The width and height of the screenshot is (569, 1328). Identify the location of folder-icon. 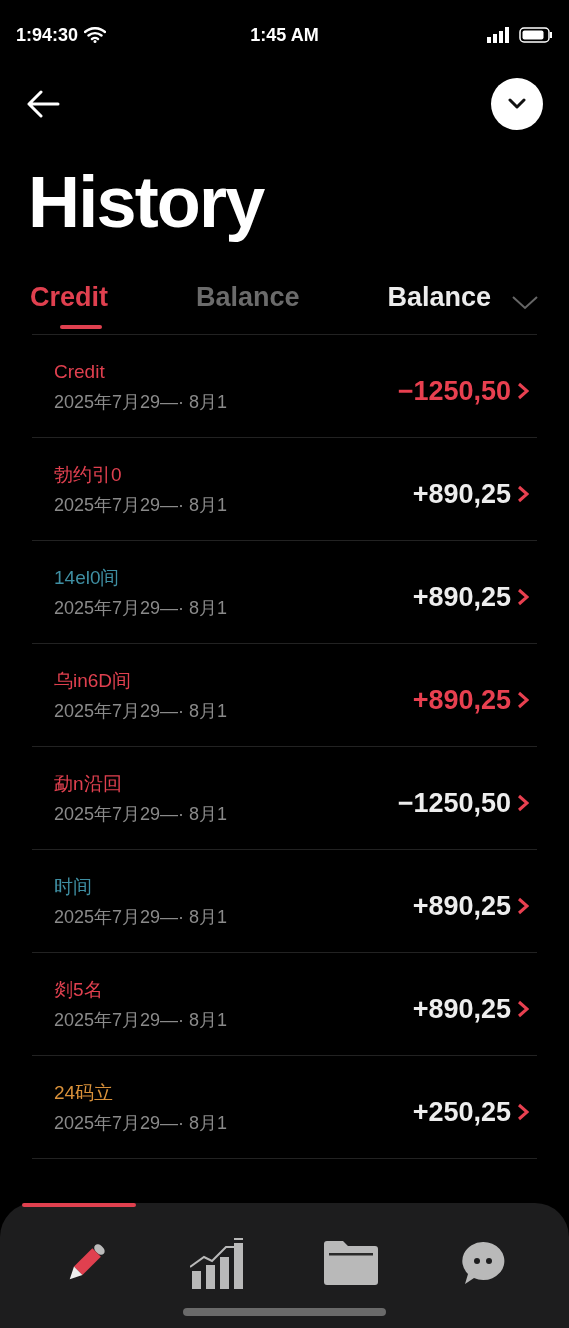
(350, 1263).